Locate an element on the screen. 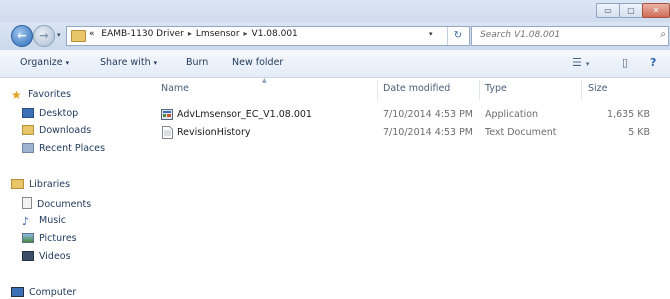 The image size is (670, 299). close-button: ✕ is located at coordinates (656, 10).